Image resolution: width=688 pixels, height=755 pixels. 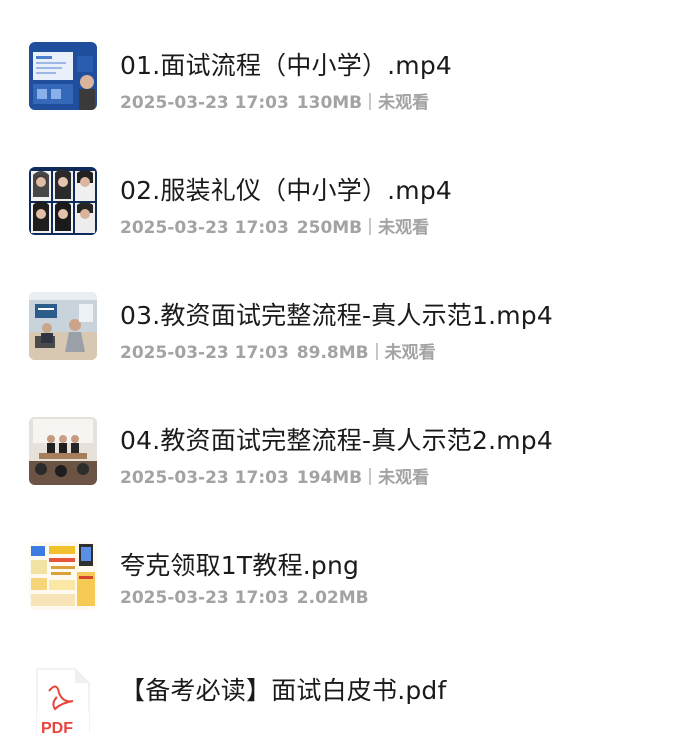 I want to click on pdf-file-icon: PDF, so click(x=62, y=701).